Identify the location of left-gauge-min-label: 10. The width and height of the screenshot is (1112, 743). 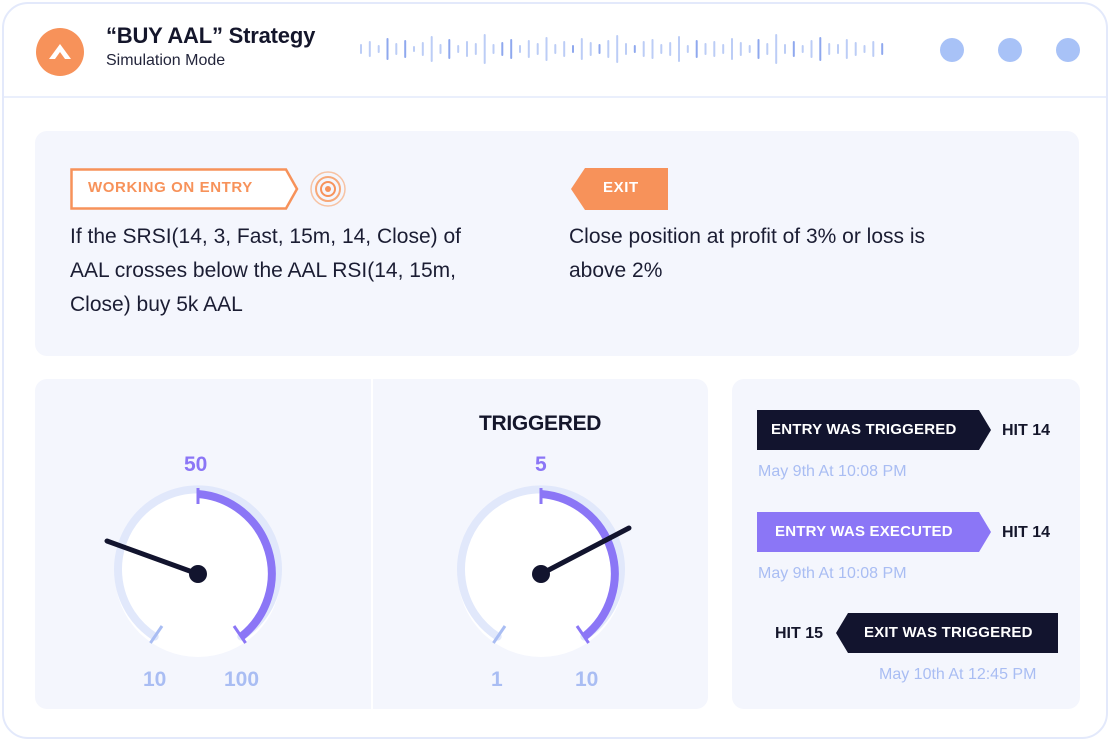
(155, 679).